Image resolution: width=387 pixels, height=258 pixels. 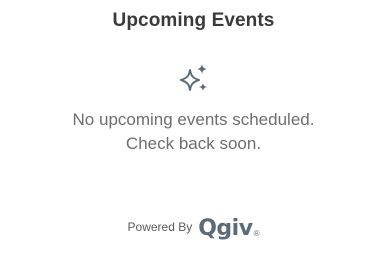 I want to click on qgiv-logo: Qgiv ®, so click(x=228, y=227).